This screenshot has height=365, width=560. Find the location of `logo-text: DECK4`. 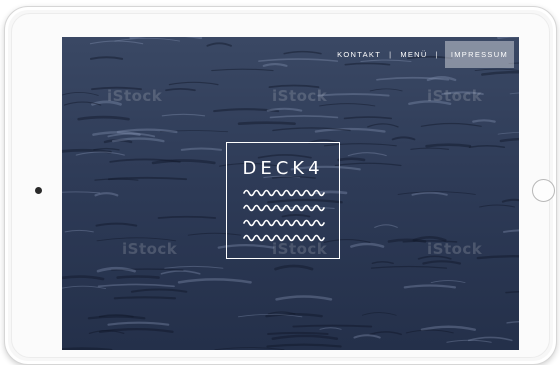

logo-text: DECK4 is located at coordinates (283, 168).